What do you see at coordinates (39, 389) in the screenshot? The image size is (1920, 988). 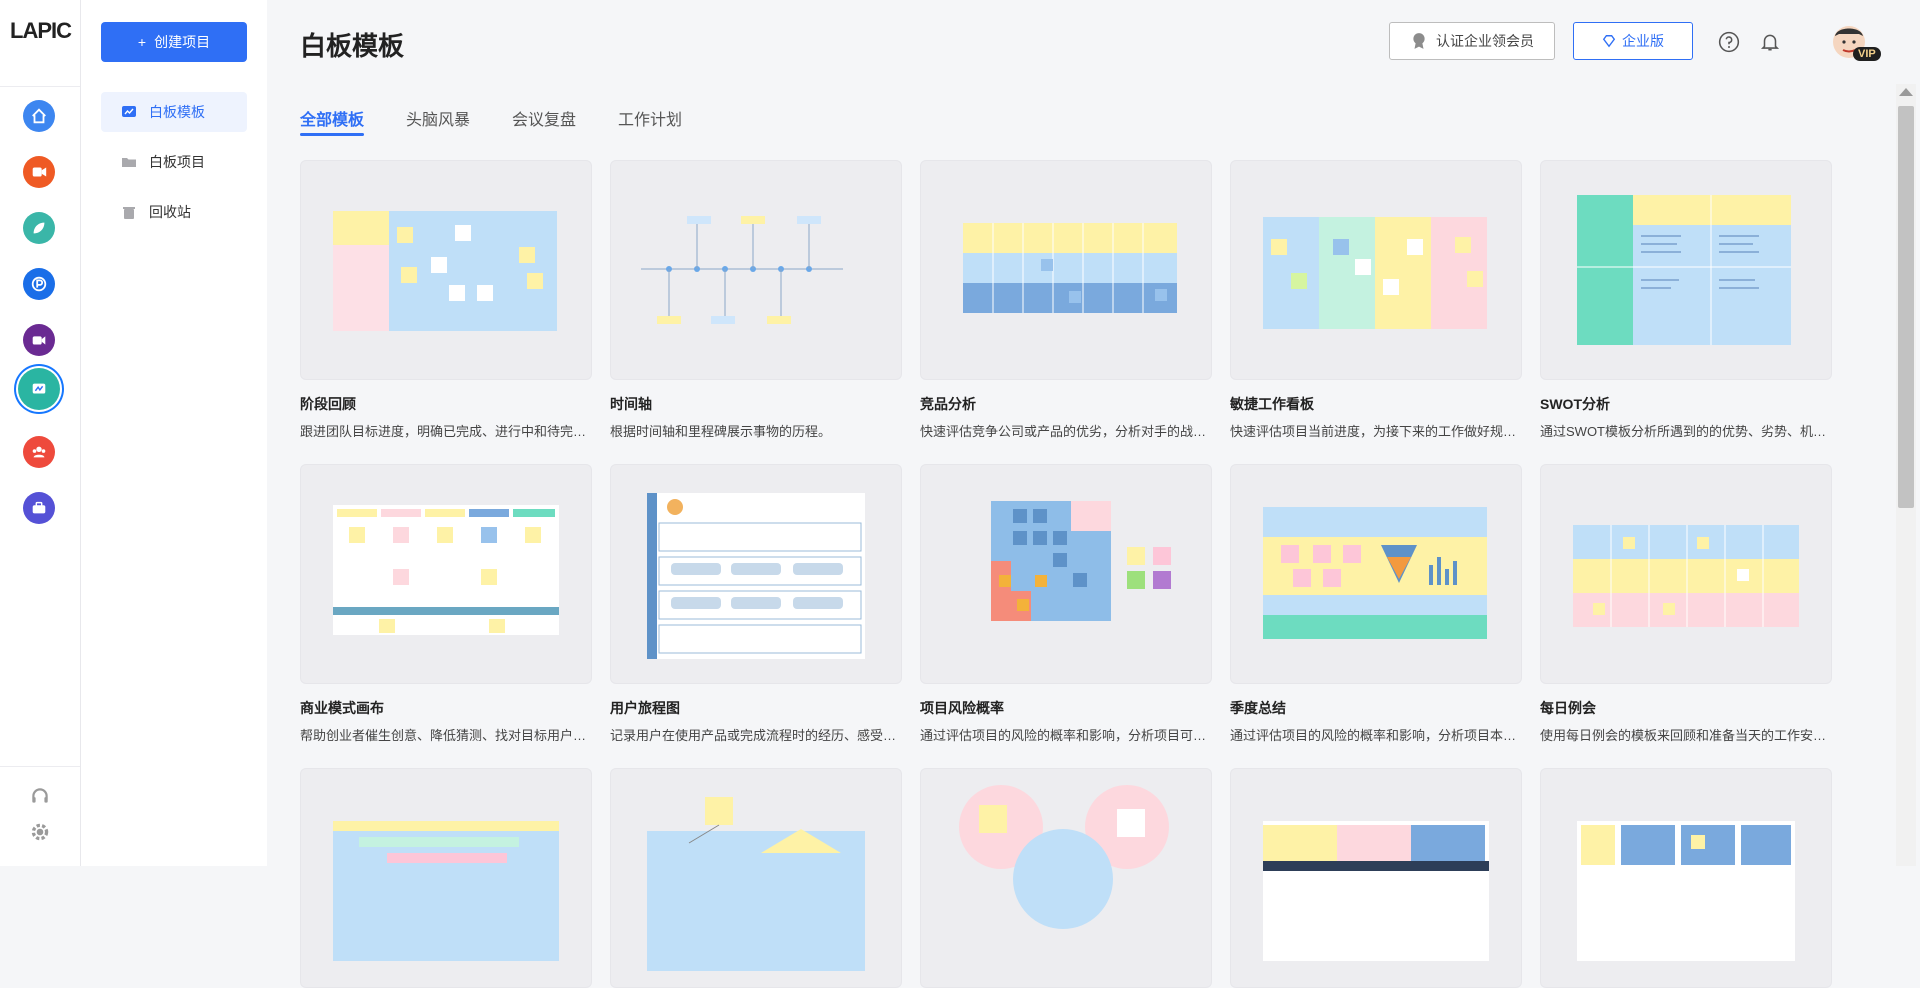 I see `whiteboard-app-icon` at bounding box center [39, 389].